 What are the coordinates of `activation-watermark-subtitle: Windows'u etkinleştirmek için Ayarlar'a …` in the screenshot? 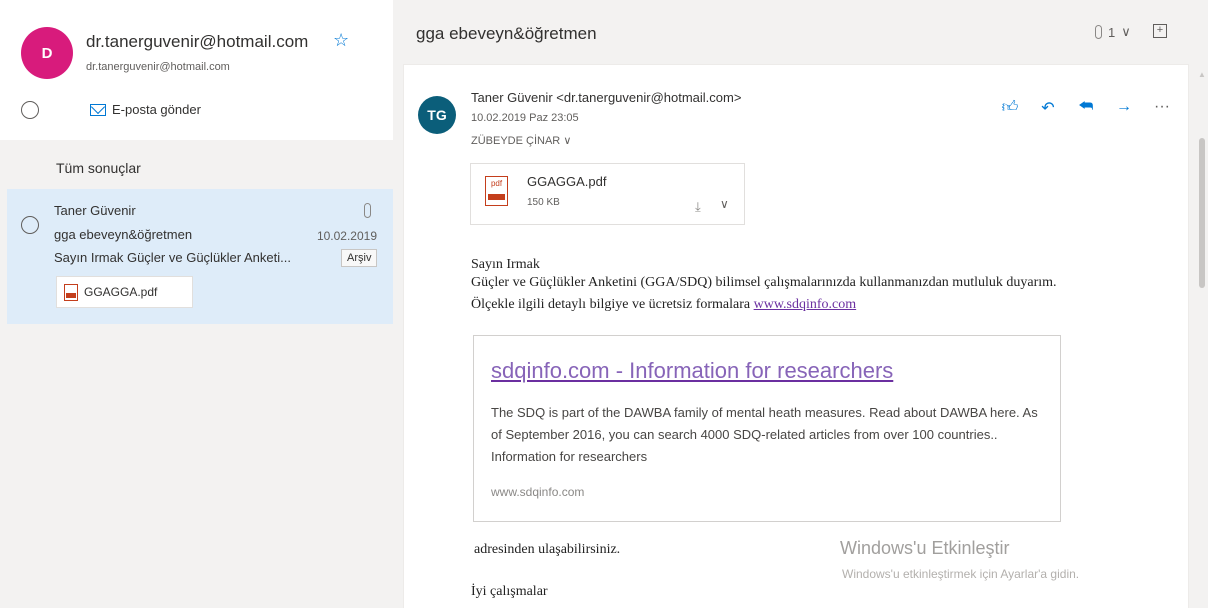 It's located at (961, 574).